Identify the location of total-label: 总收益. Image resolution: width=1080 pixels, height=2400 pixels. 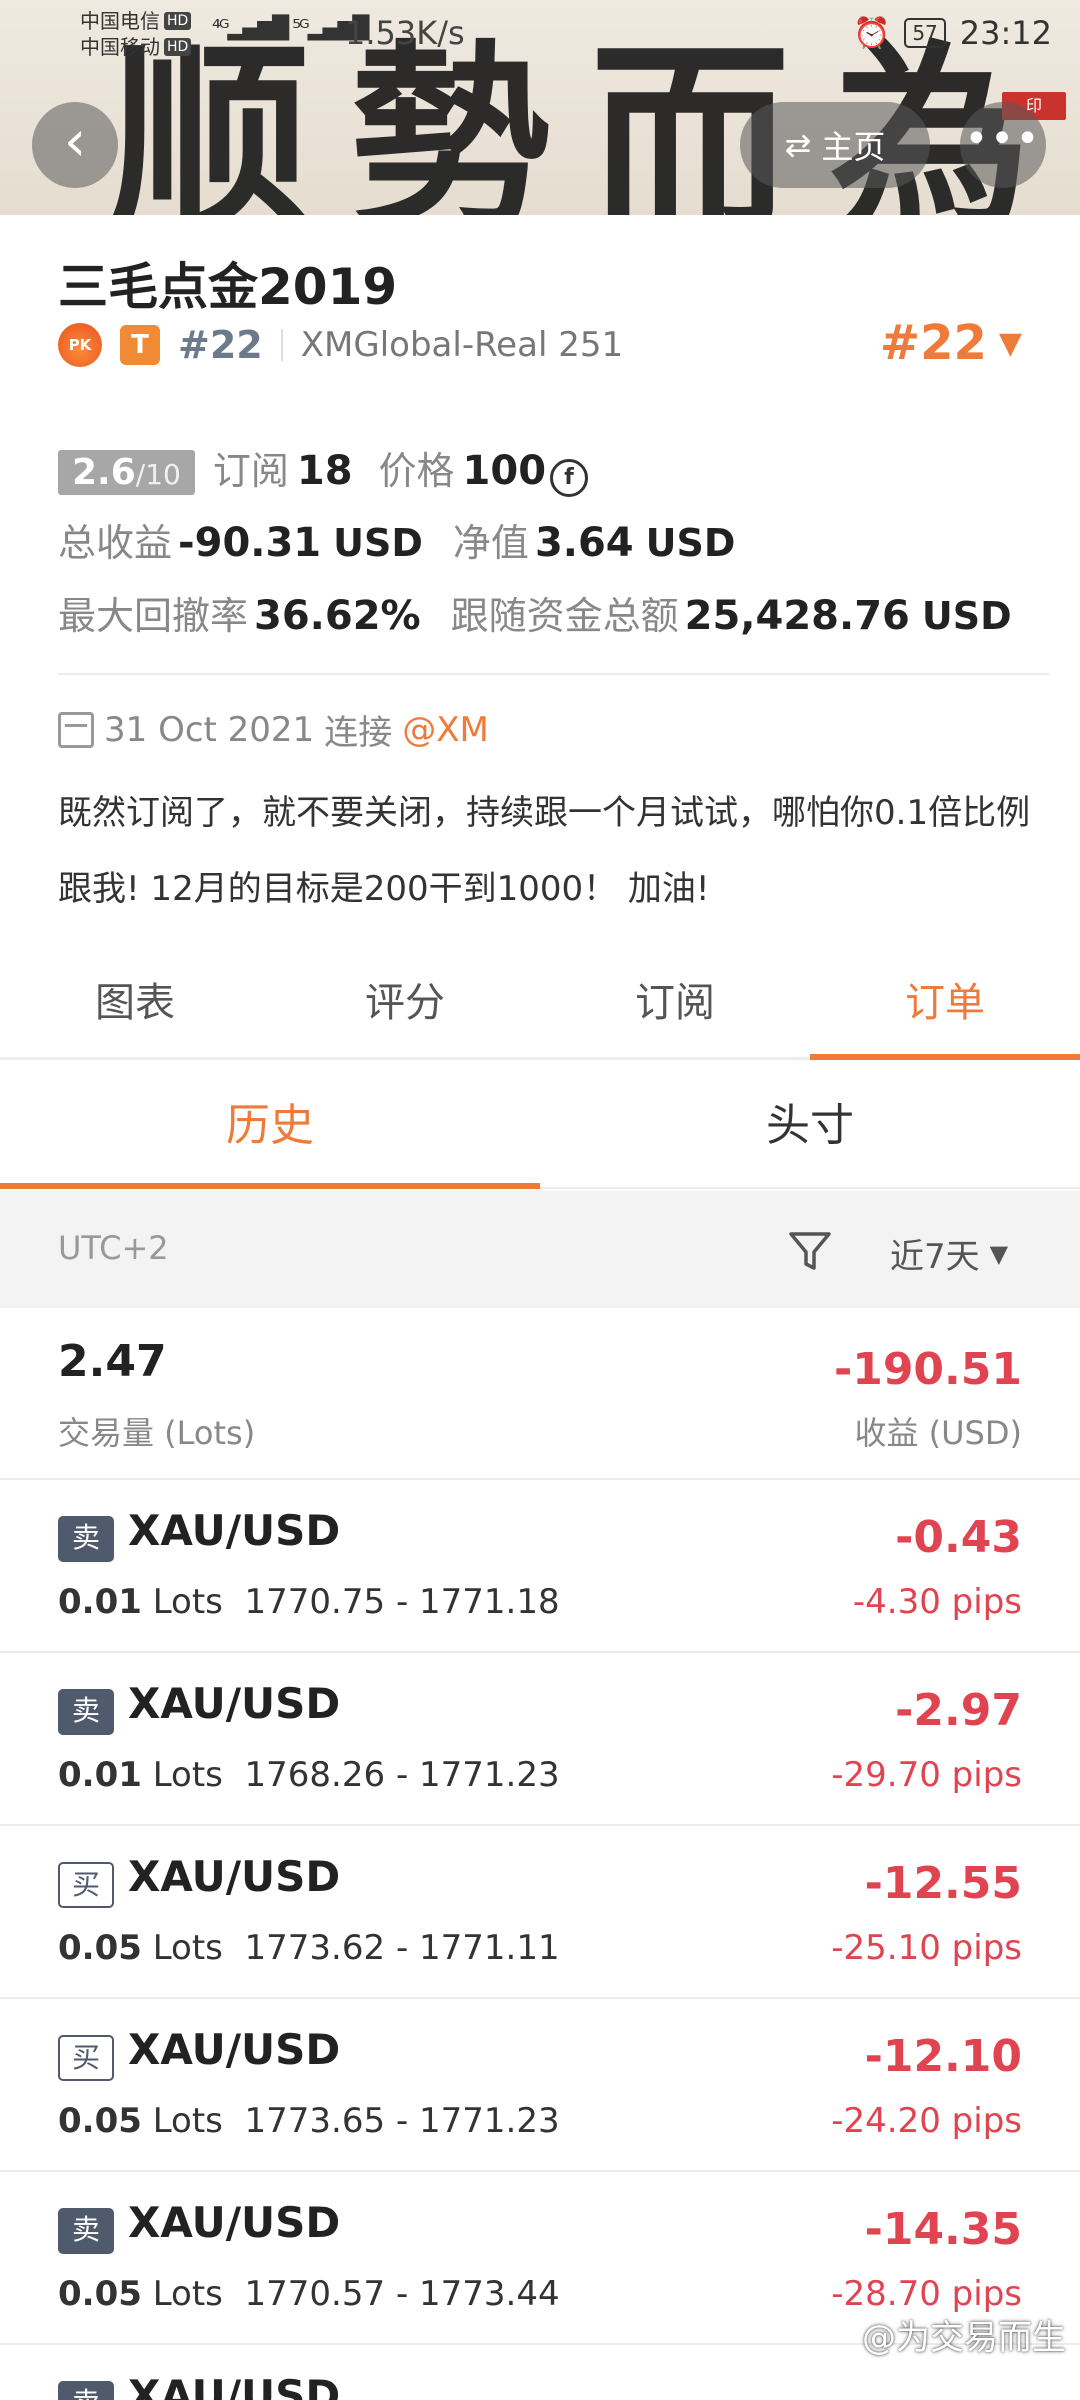
(115, 543).